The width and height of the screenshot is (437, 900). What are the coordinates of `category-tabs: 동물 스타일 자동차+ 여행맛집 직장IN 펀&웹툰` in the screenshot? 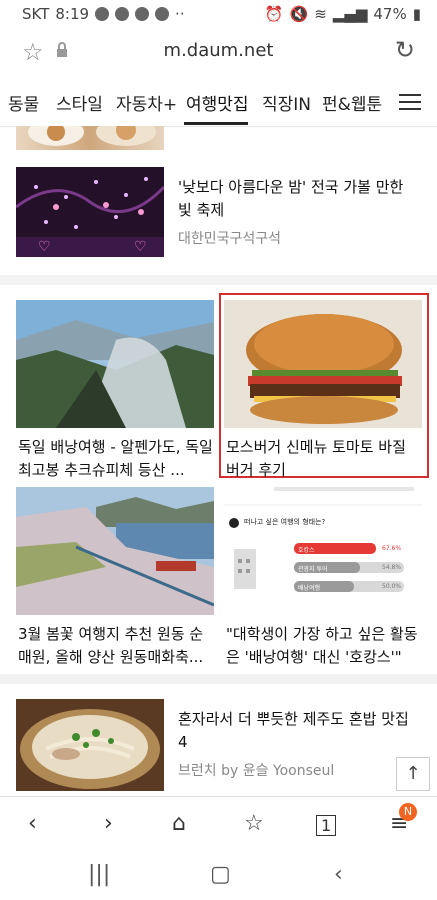 It's located at (218, 101).